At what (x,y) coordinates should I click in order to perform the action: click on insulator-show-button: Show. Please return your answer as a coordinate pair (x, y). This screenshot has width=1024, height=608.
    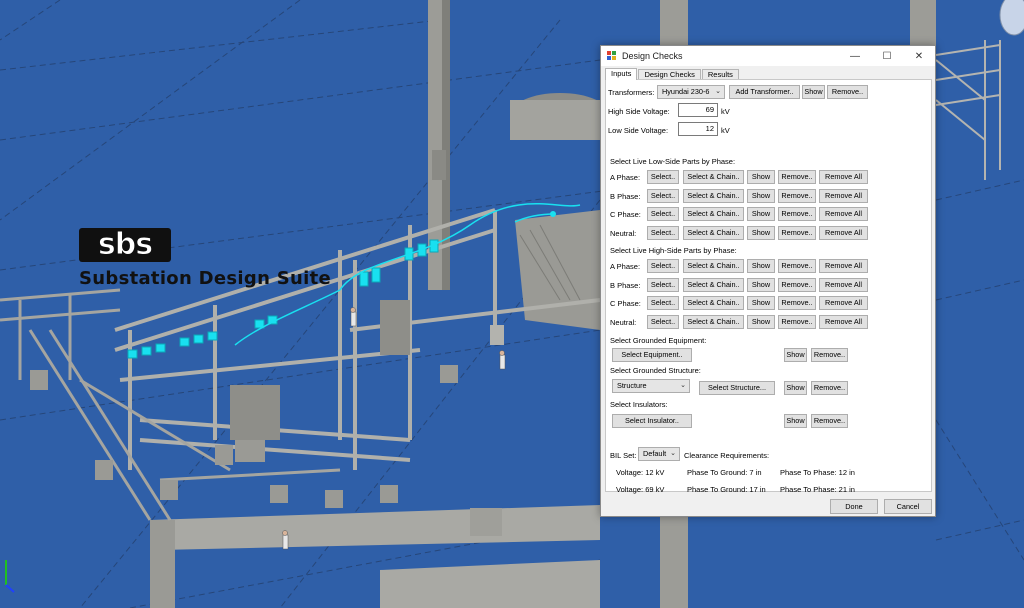
    Looking at the image, I should click on (795, 421).